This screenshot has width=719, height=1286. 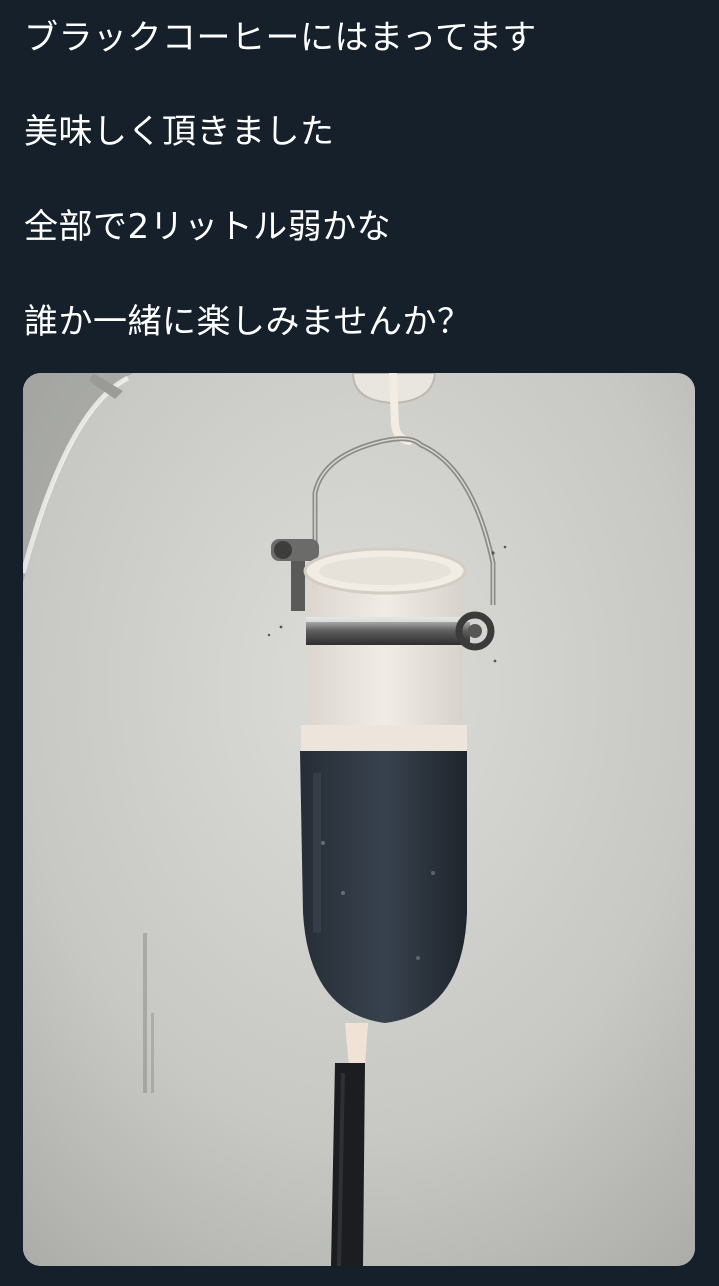 I want to click on tweet-text-line-2: 美味しく頂きました, so click(x=179, y=132).